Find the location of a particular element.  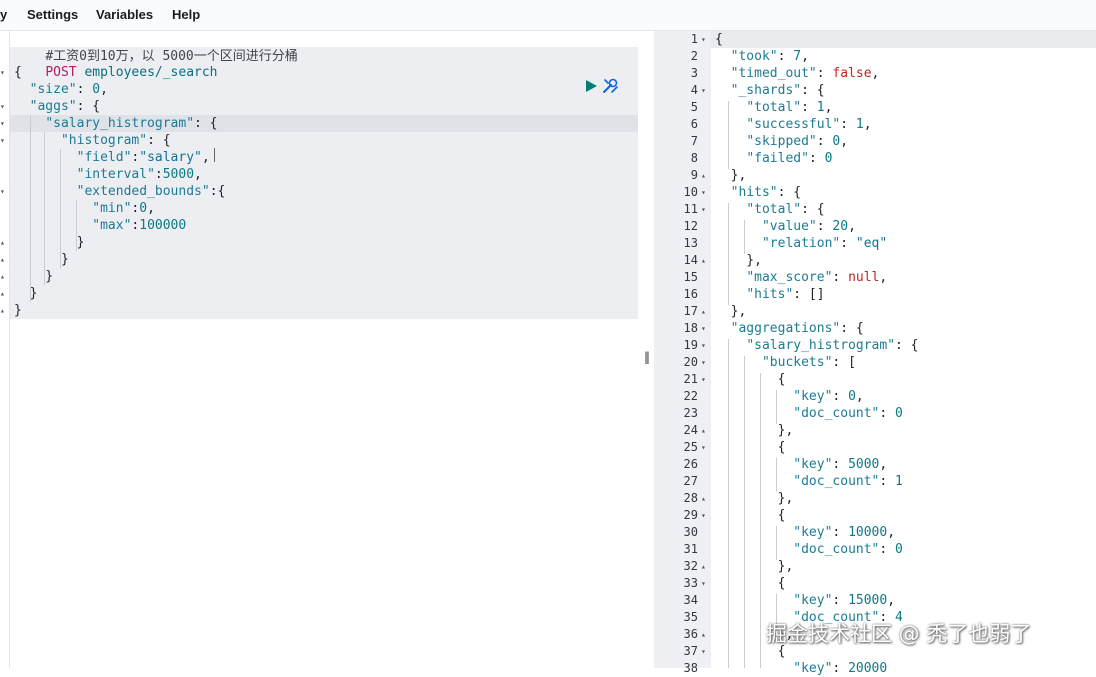

line-number: 26 is located at coordinates (690, 464).